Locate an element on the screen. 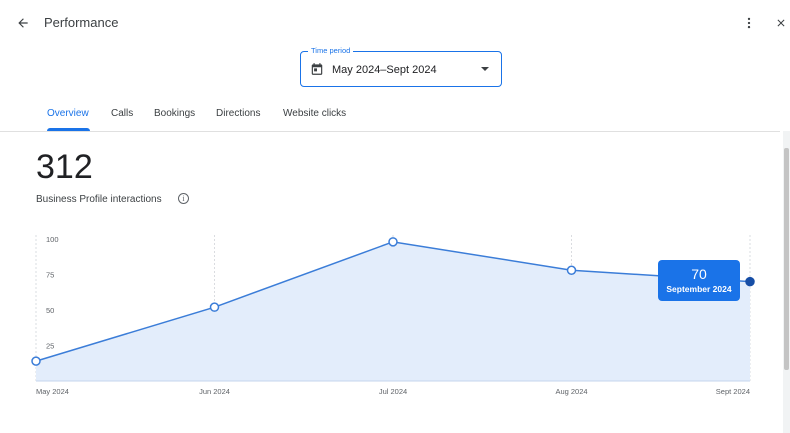 Image resolution: width=790 pixels, height=433 pixels. tab-directions: Directions is located at coordinates (238, 113).